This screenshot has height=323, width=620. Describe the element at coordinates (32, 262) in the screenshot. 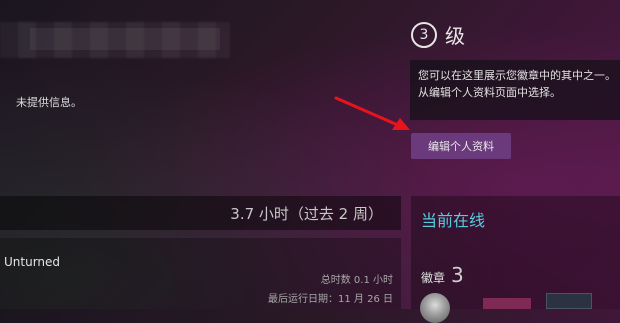

I see `game-name: Unturned` at that location.